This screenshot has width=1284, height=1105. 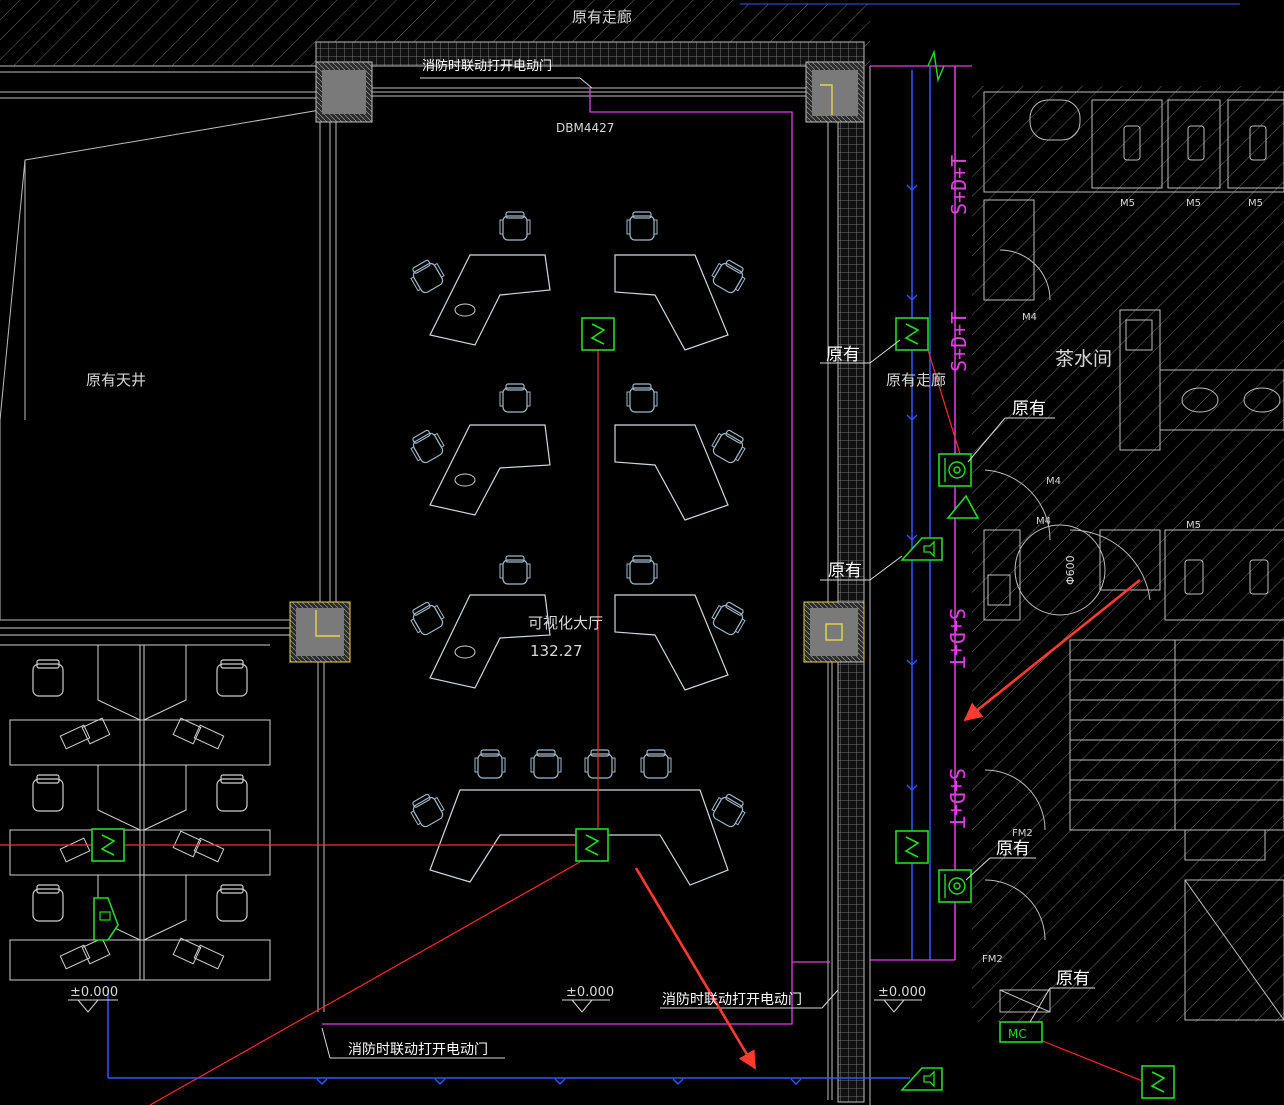 I want to click on door-m5-b: M5, so click(x=1193, y=203).